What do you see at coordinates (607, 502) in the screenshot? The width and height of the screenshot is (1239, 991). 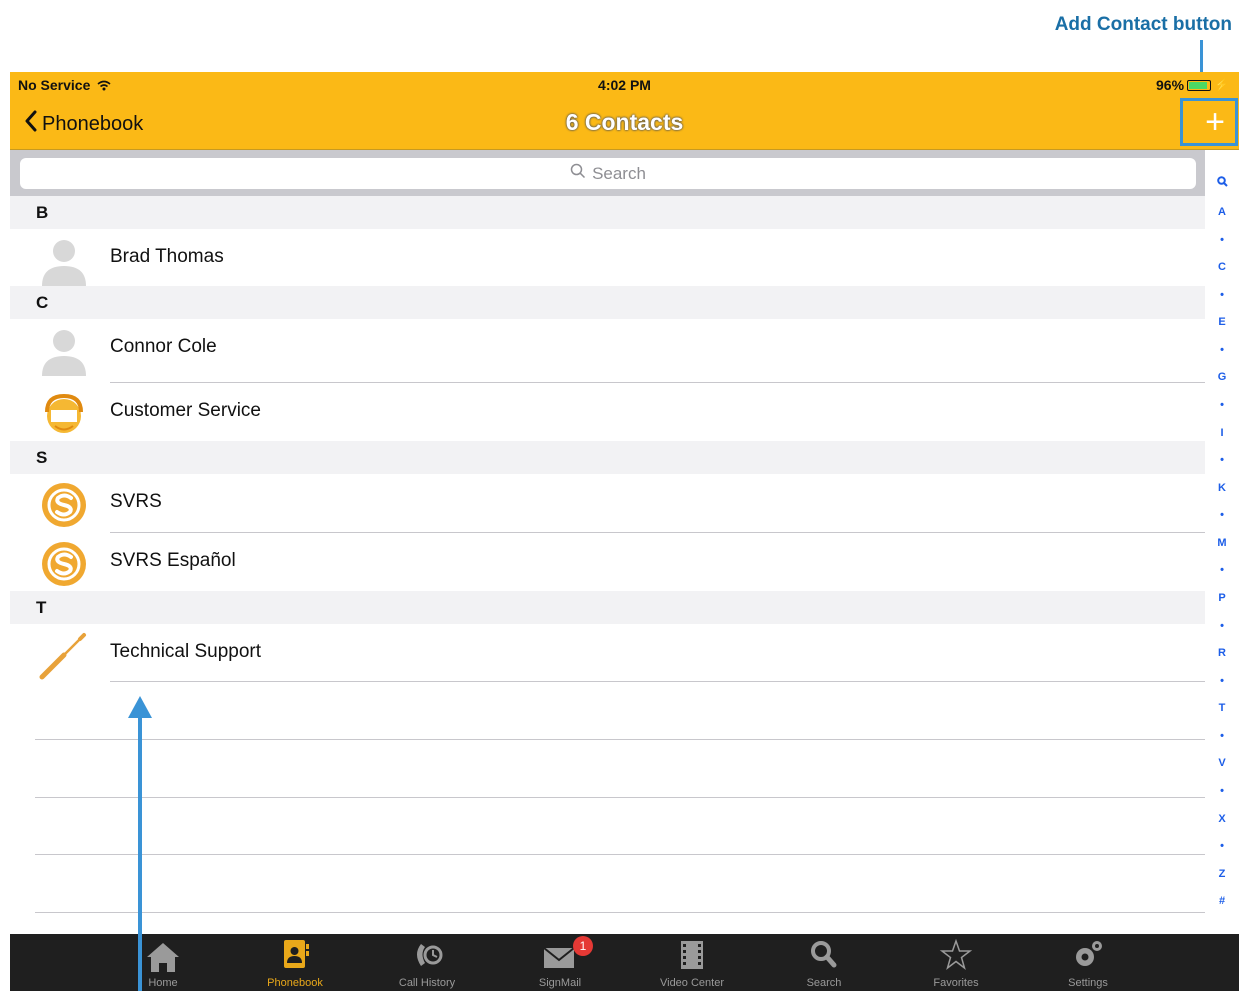 I see `contact-row-svrs: SVRS` at bounding box center [607, 502].